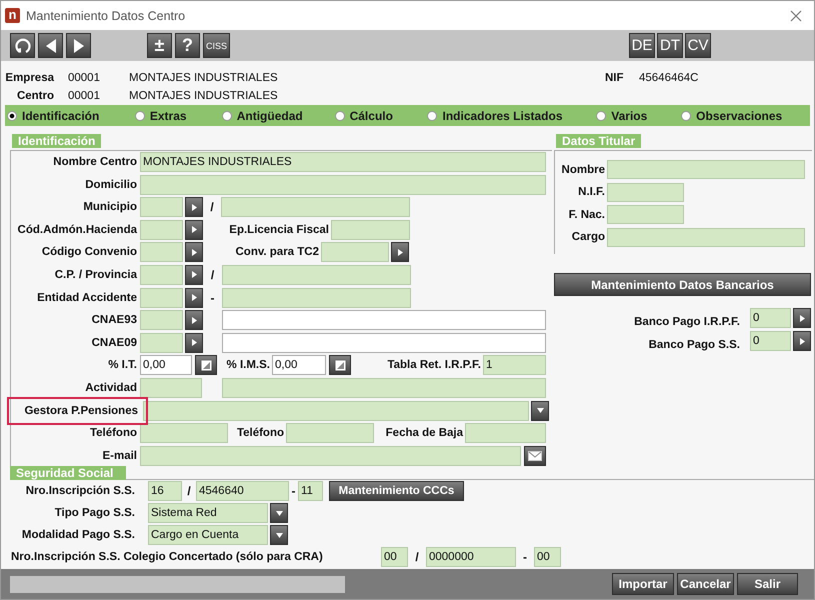  I want to click on close-icon, so click(796, 16).